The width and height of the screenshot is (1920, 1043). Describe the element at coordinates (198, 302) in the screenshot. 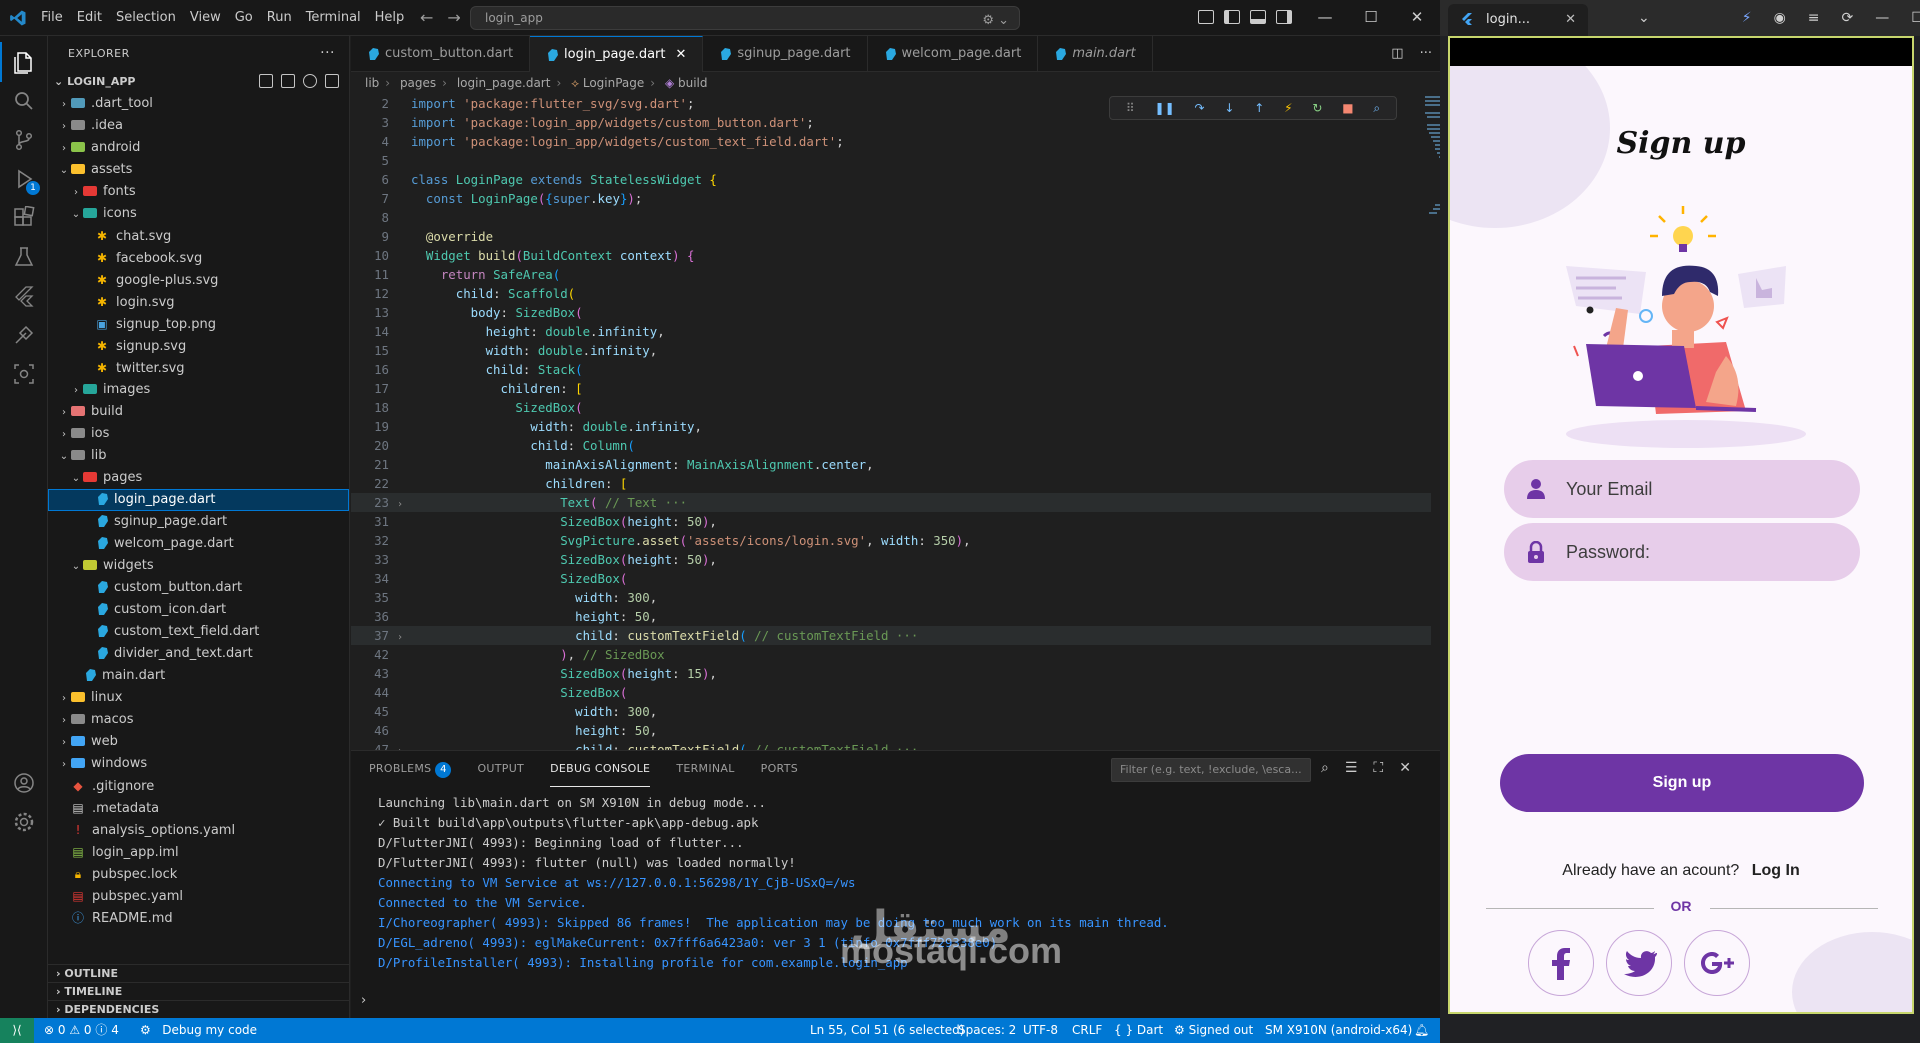

I see `tree-file: ✱ login.svg` at that location.